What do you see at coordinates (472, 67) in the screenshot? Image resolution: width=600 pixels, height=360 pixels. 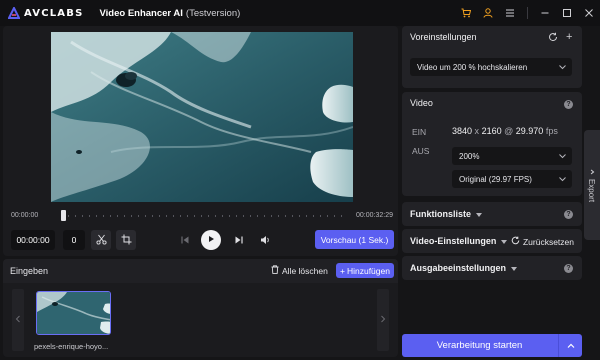 I see `preset-selected: Video um 200 % hochskalieren` at bounding box center [472, 67].